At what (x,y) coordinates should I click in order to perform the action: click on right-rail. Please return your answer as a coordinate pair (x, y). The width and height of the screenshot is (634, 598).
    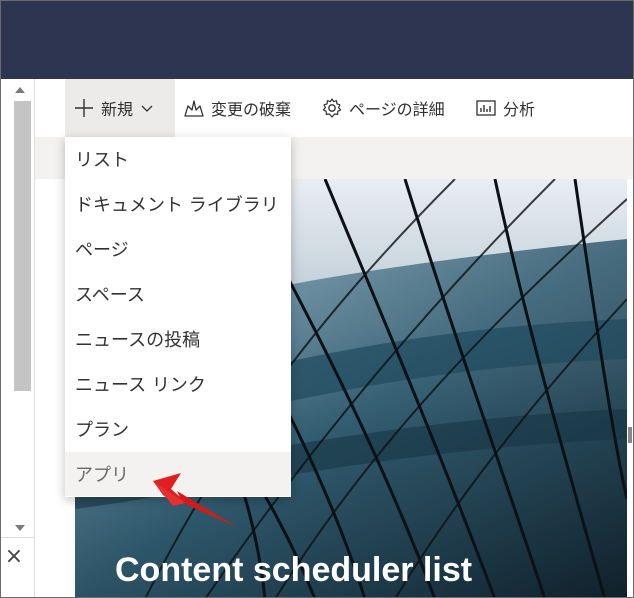
    Looking at the image, I should click on (630, 388).